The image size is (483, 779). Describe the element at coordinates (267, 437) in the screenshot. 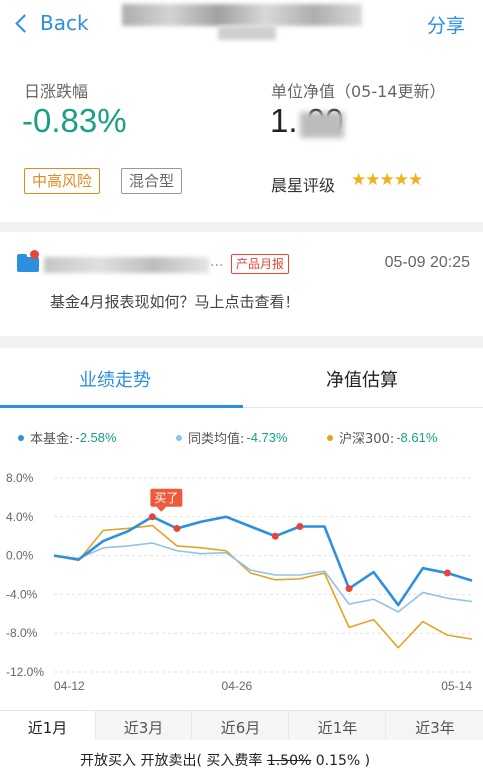

I see `legend-value: -4.73%` at that location.